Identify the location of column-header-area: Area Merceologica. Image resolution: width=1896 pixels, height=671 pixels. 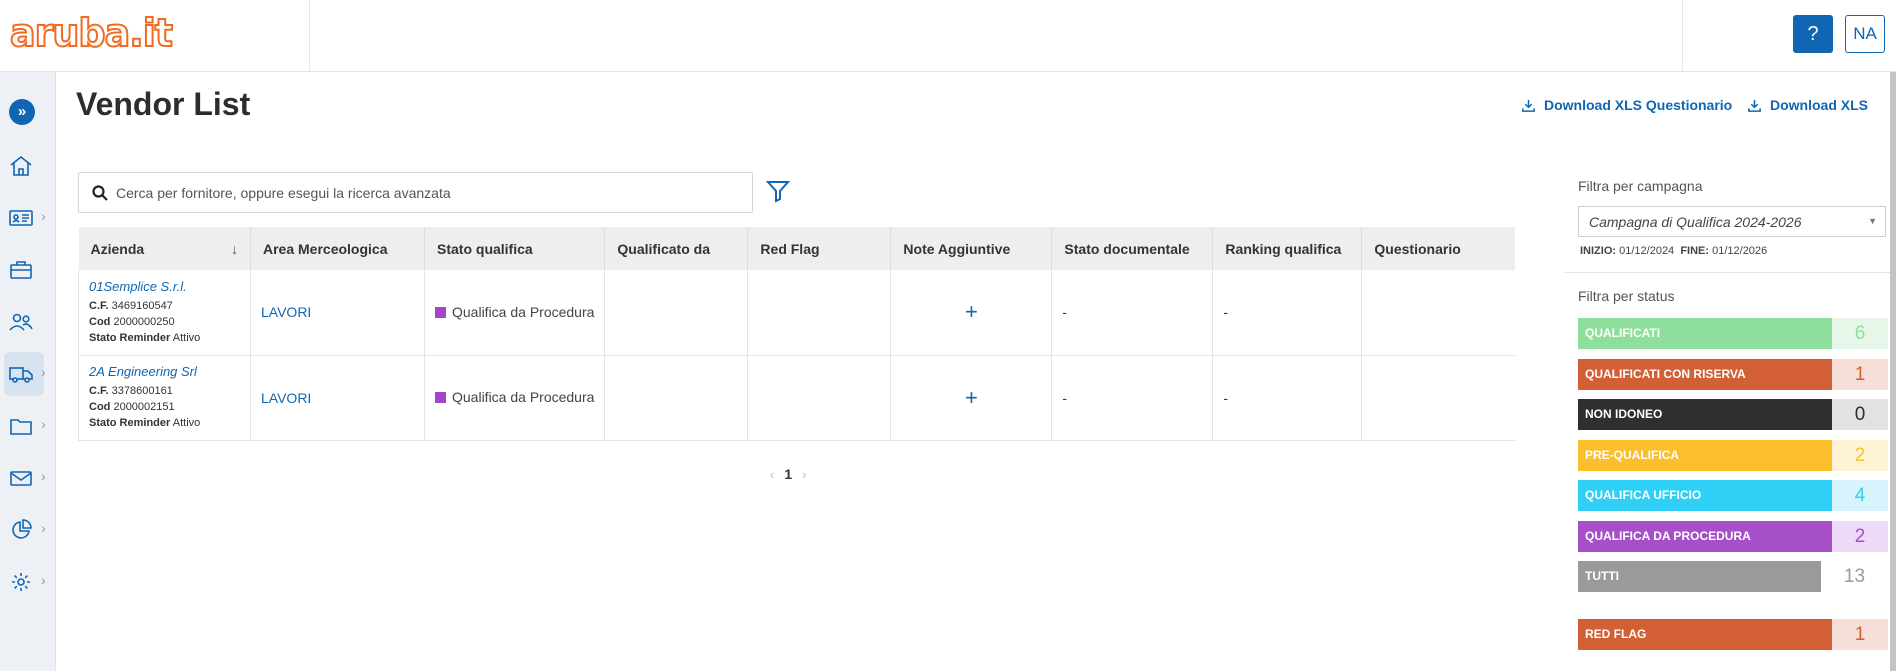
(337, 248).